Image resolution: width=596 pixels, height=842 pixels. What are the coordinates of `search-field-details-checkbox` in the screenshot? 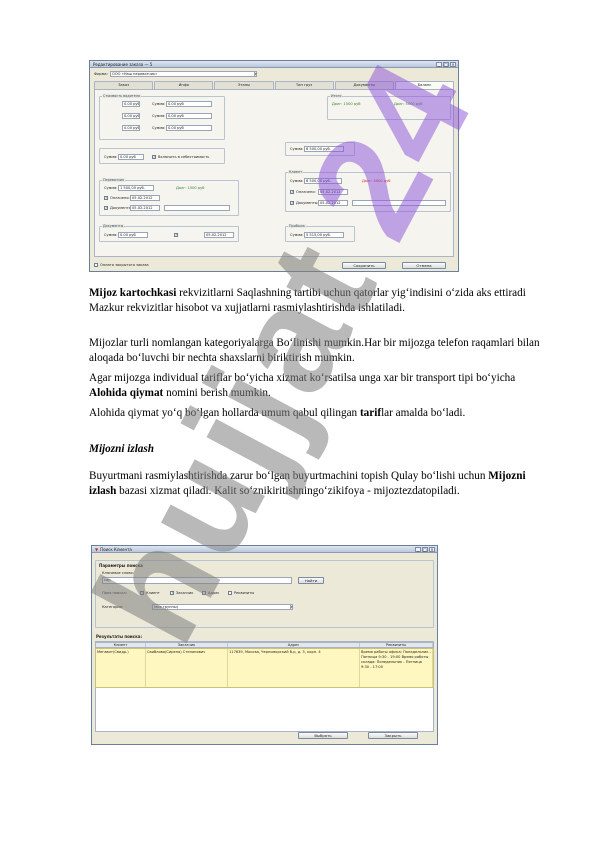 It's located at (230, 593).